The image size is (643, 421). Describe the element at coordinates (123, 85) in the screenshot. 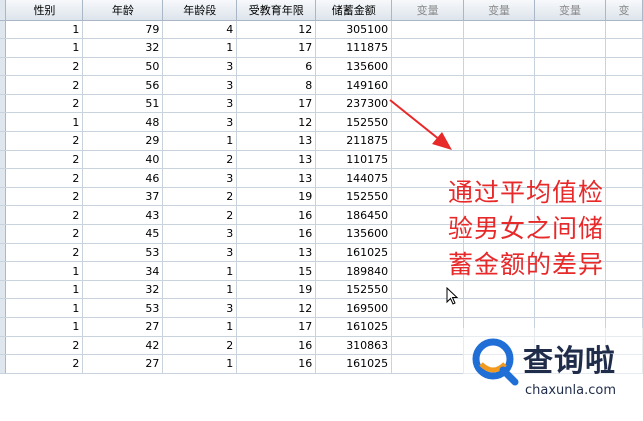

I see `data-cell: 56` at that location.